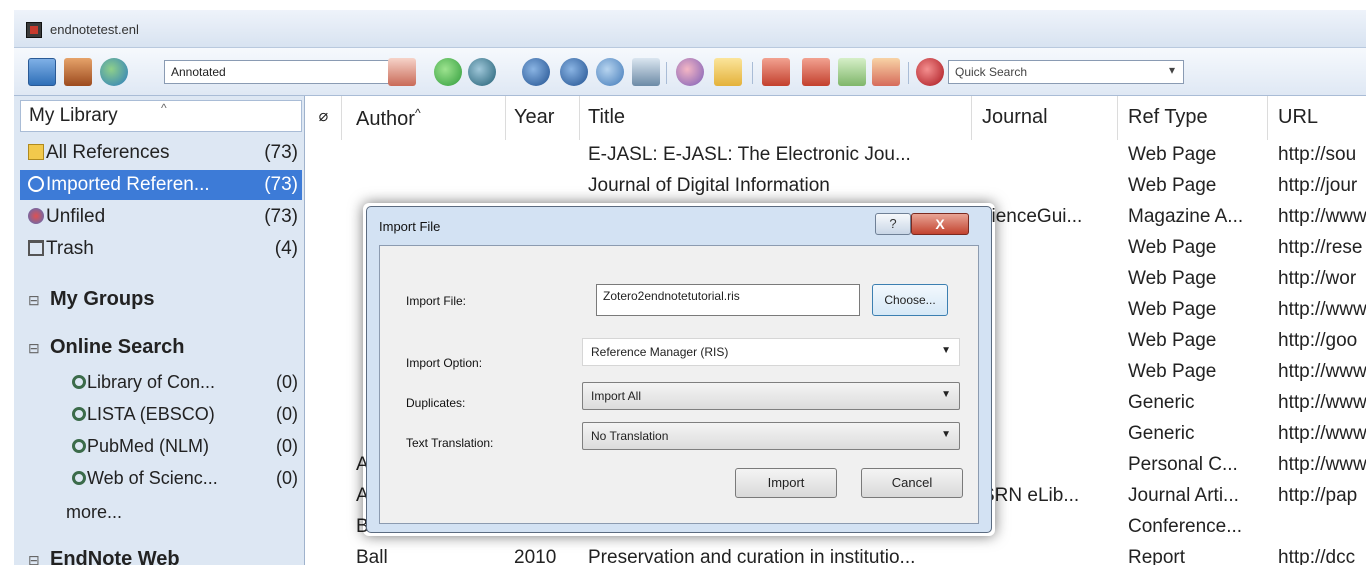  What do you see at coordinates (450, 443) in the screenshot?
I see `text-translation-label: Text Translation:` at bounding box center [450, 443].